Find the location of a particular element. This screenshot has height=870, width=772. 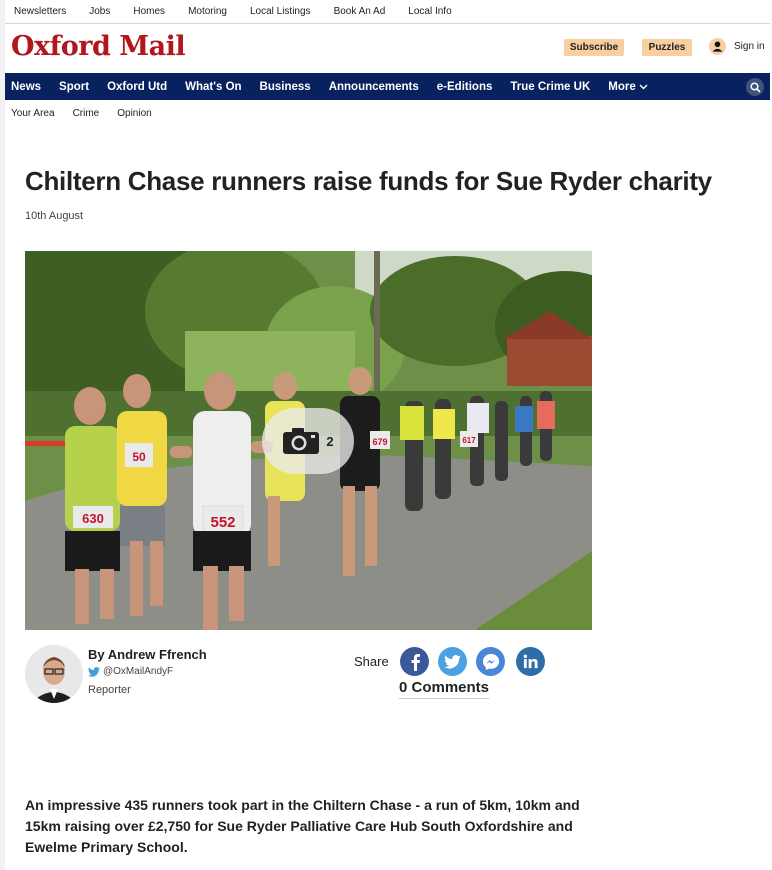

subnav-opinion: Opinion is located at coordinates (134, 113).